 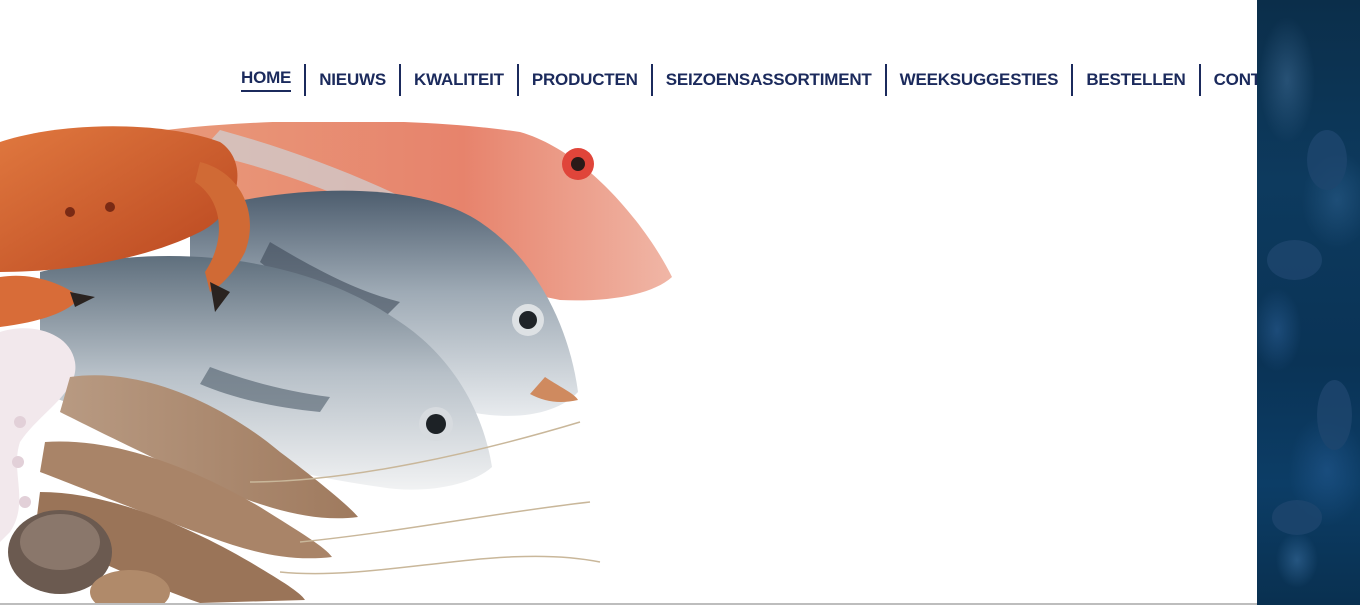 I want to click on nav-nieuws: NIEUWS, so click(x=351, y=80).